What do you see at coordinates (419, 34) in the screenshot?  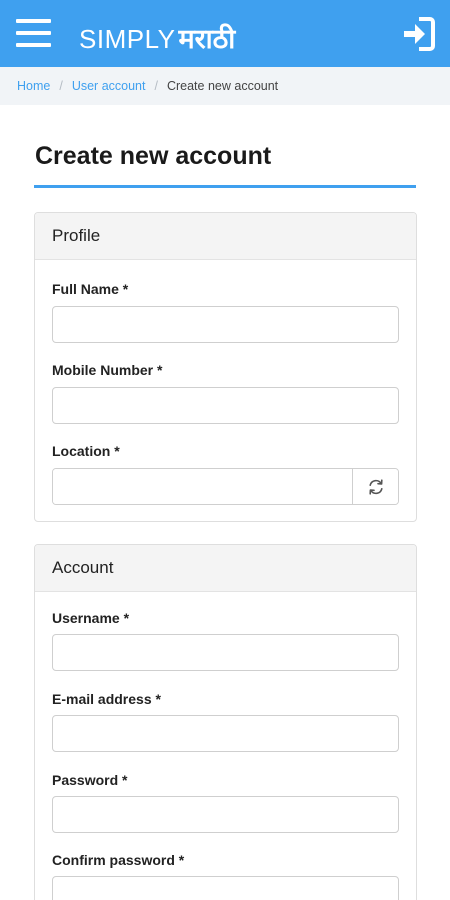 I see `sign-in-icon` at bounding box center [419, 34].